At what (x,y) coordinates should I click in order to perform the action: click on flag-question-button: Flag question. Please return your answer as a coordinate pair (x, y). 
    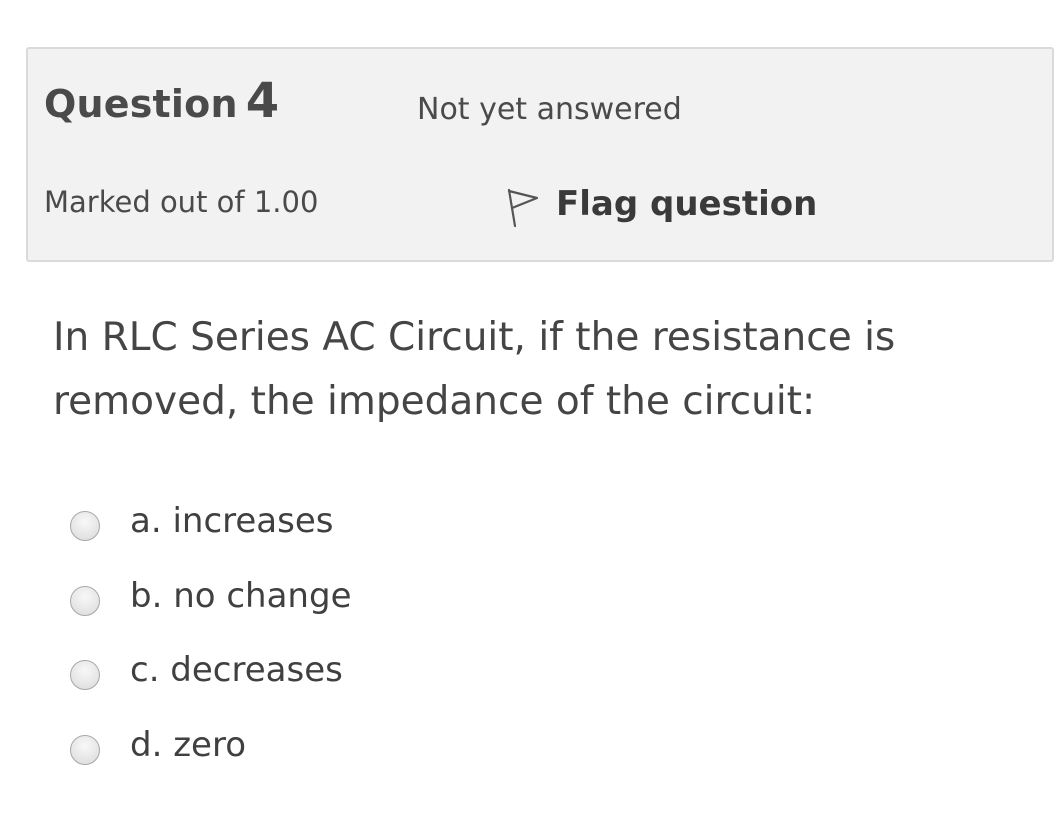
    Looking at the image, I should click on (661, 204).